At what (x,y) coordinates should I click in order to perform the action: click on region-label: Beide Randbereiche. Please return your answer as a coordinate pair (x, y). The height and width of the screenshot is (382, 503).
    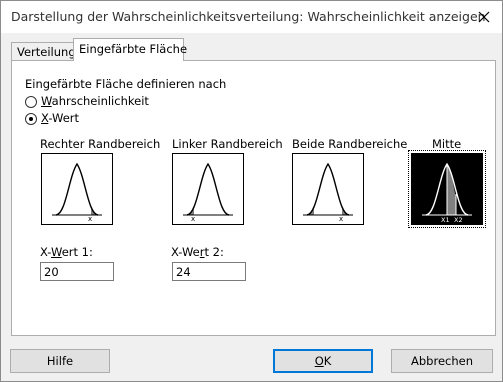
    Looking at the image, I should click on (350, 144).